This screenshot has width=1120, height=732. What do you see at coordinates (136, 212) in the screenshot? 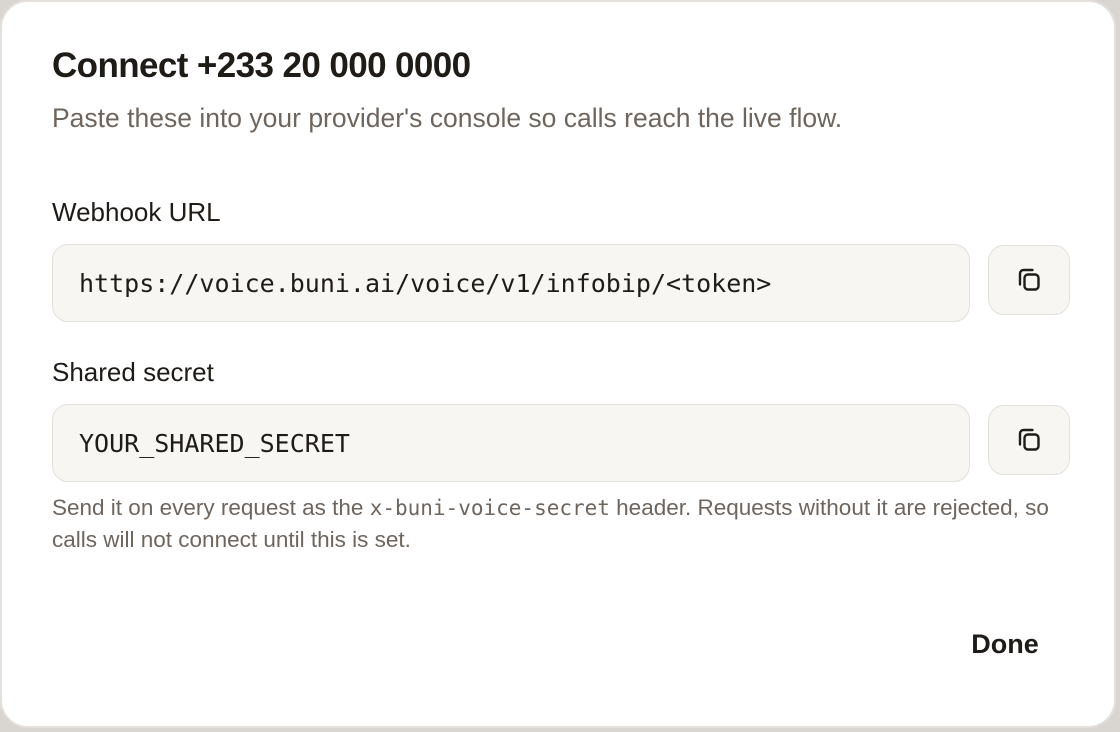
I see `webhook-url-label: Webhook URL` at bounding box center [136, 212].